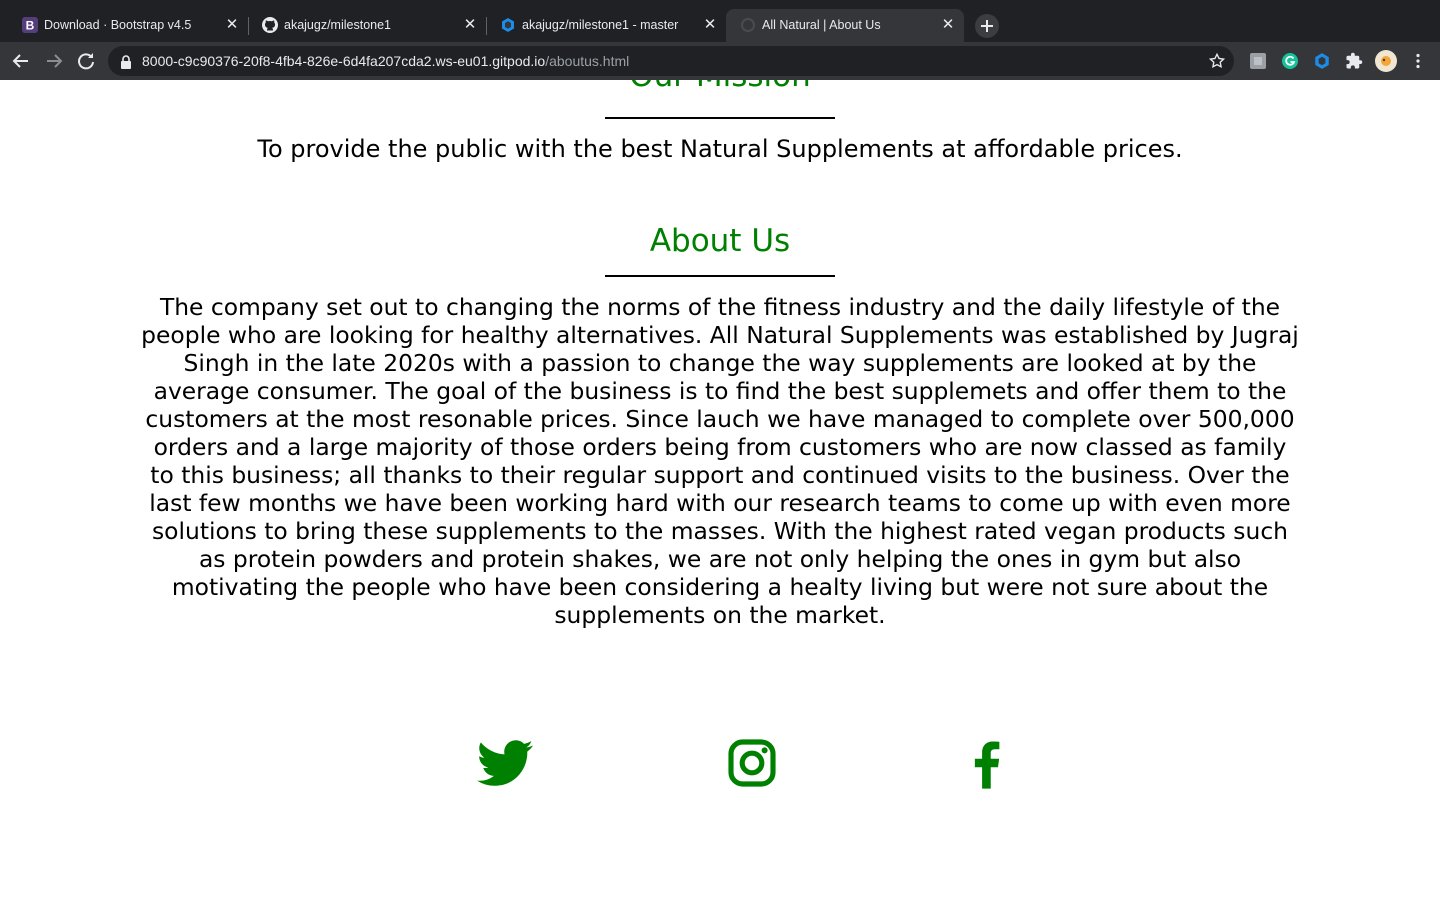  What do you see at coordinates (338, 25) in the screenshot?
I see `tab-title: akajugz/milestone1` at bounding box center [338, 25].